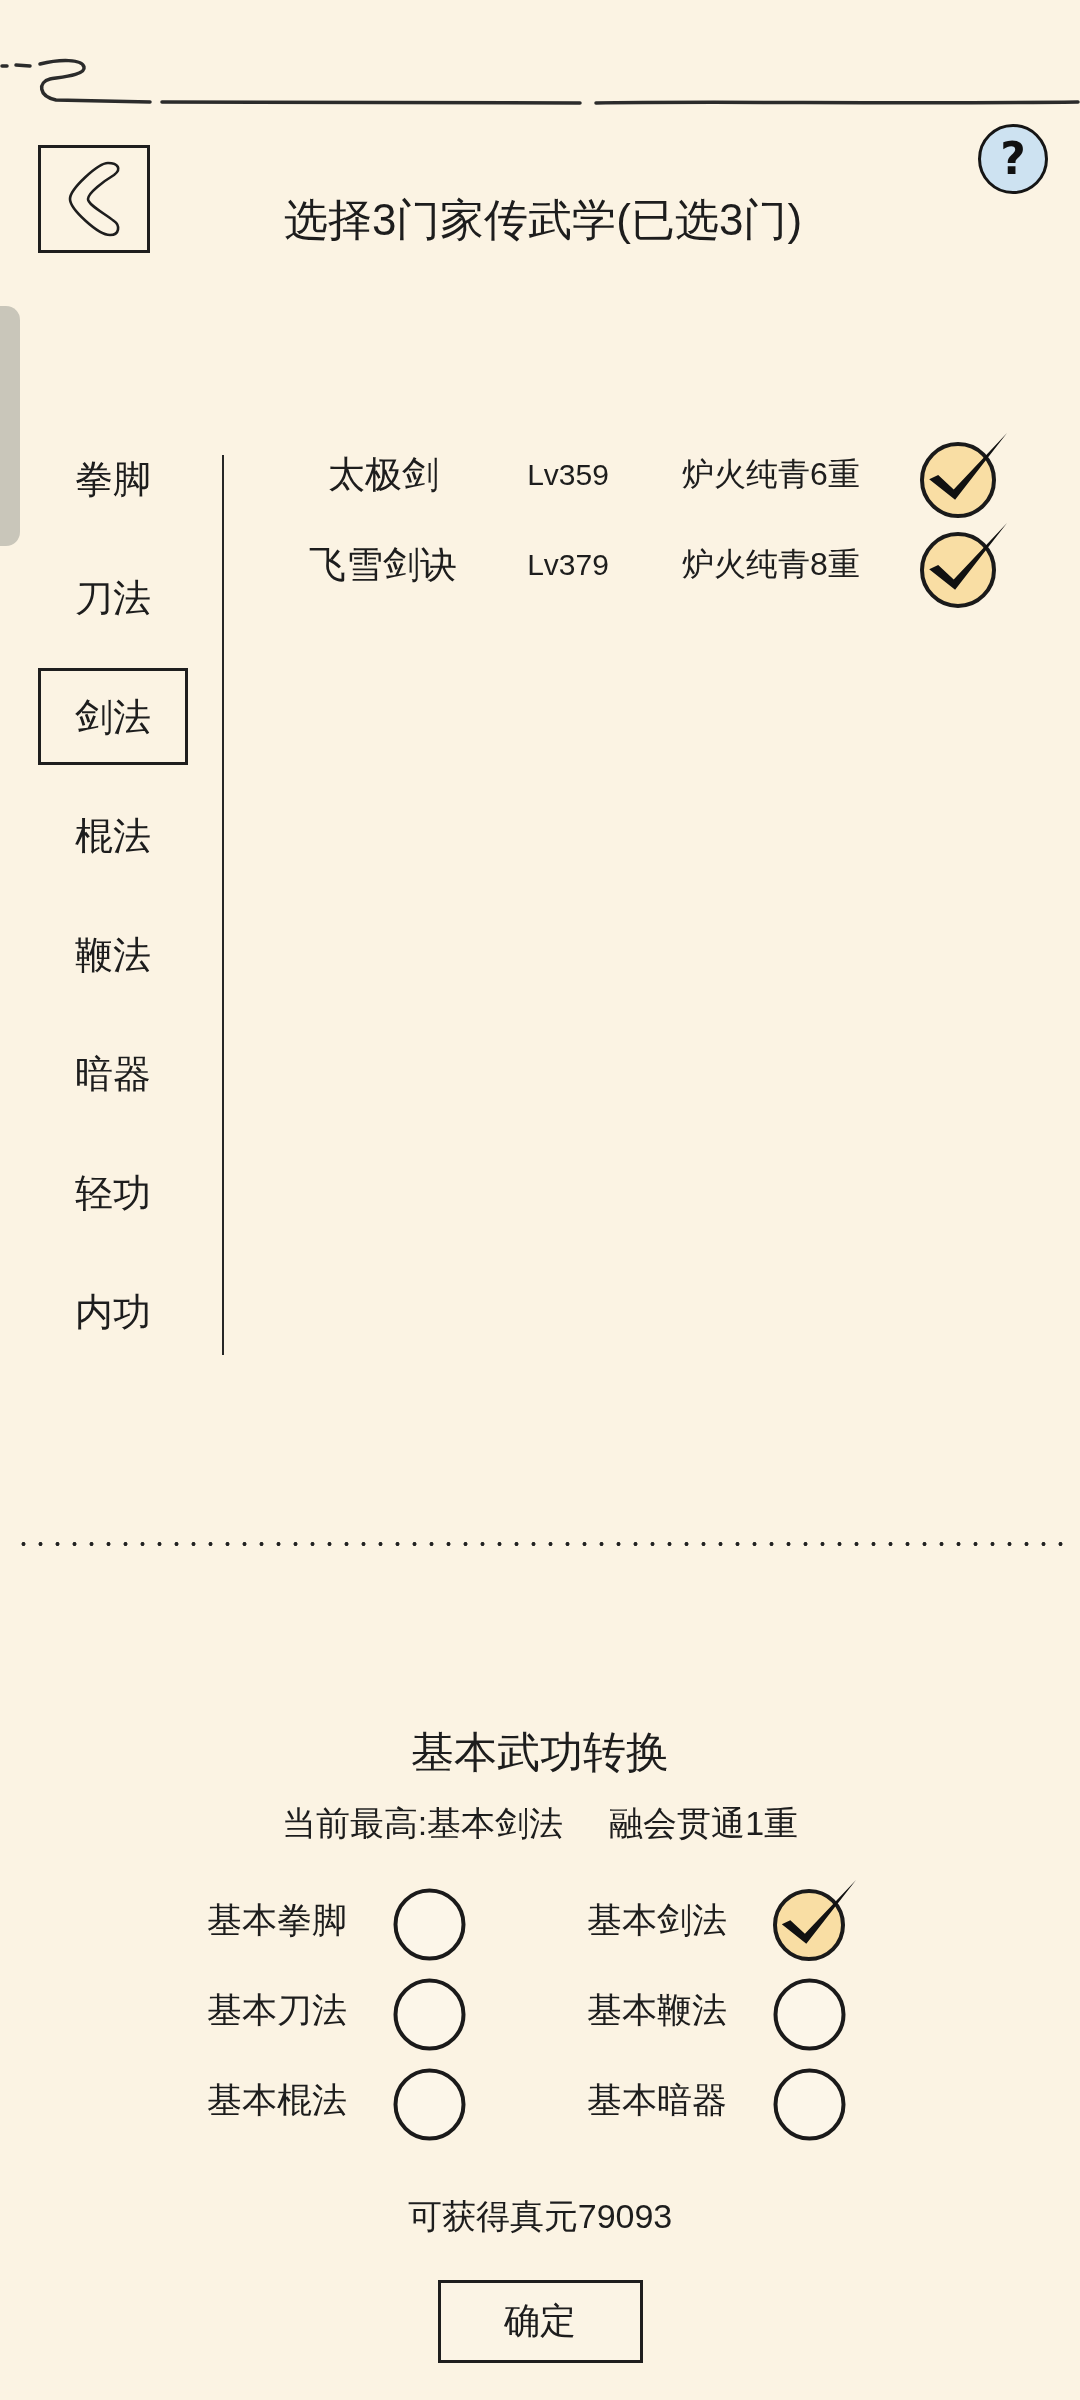  Describe the element at coordinates (704, 1823) in the screenshot. I see `mastery-text: 融会贯通1重` at that location.